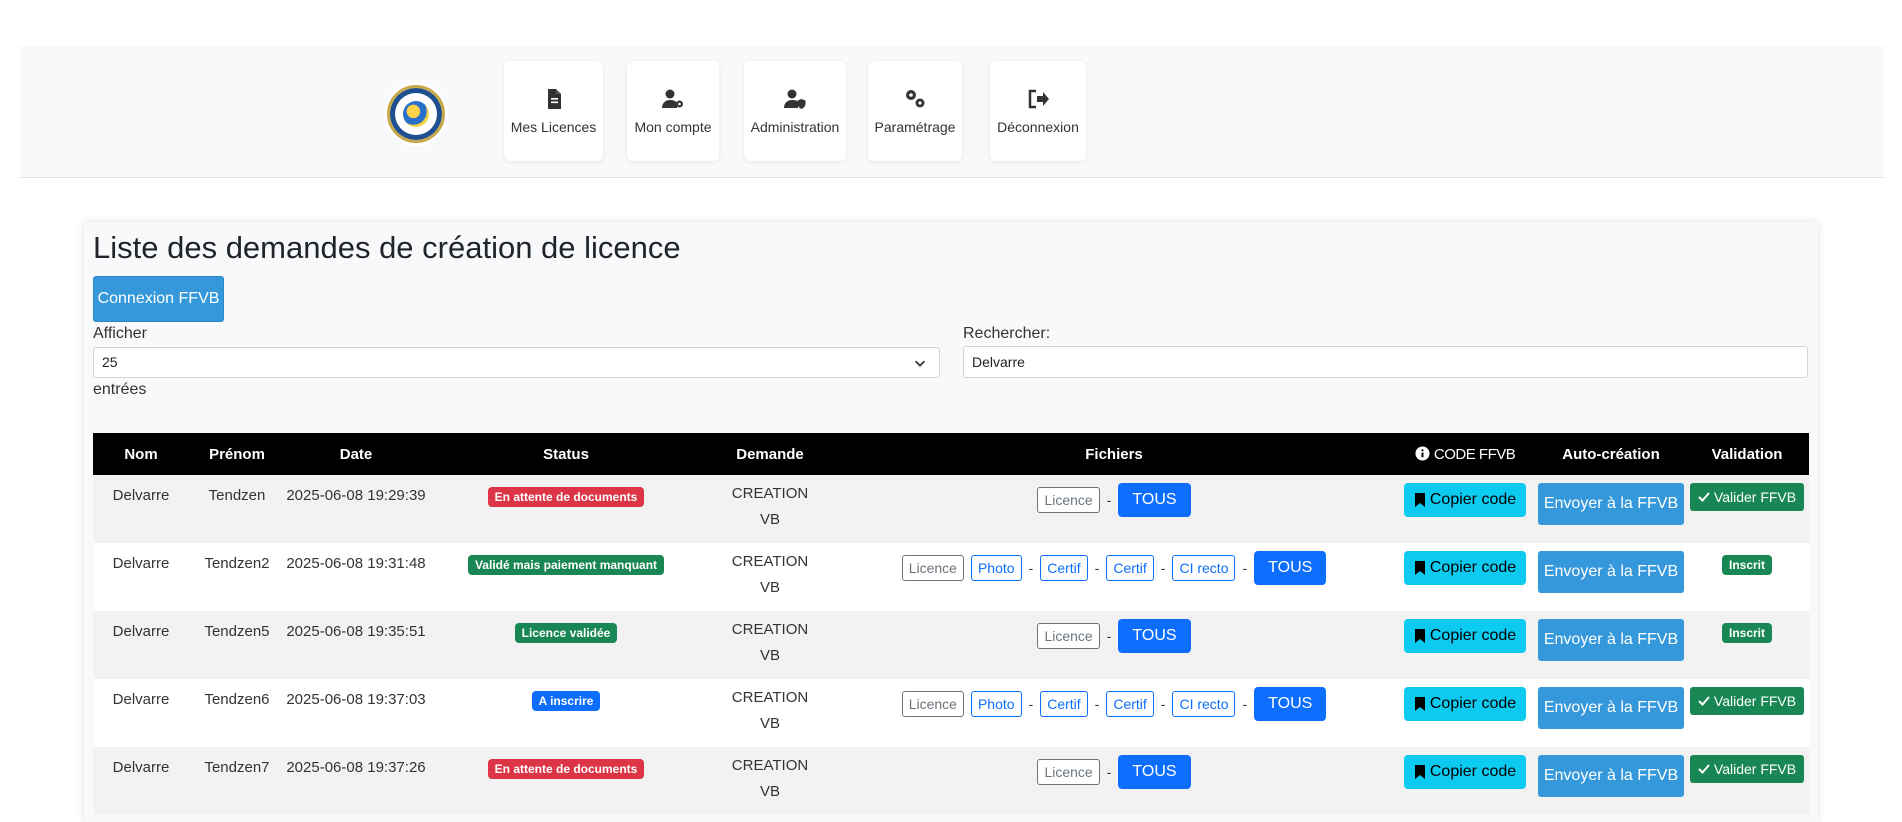 The width and height of the screenshot is (1902, 822). What do you see at coordinates (1611, 454) in the screenshot?
I see `col-auto-creation: Auto-création` at bounding box center [1611, 454].